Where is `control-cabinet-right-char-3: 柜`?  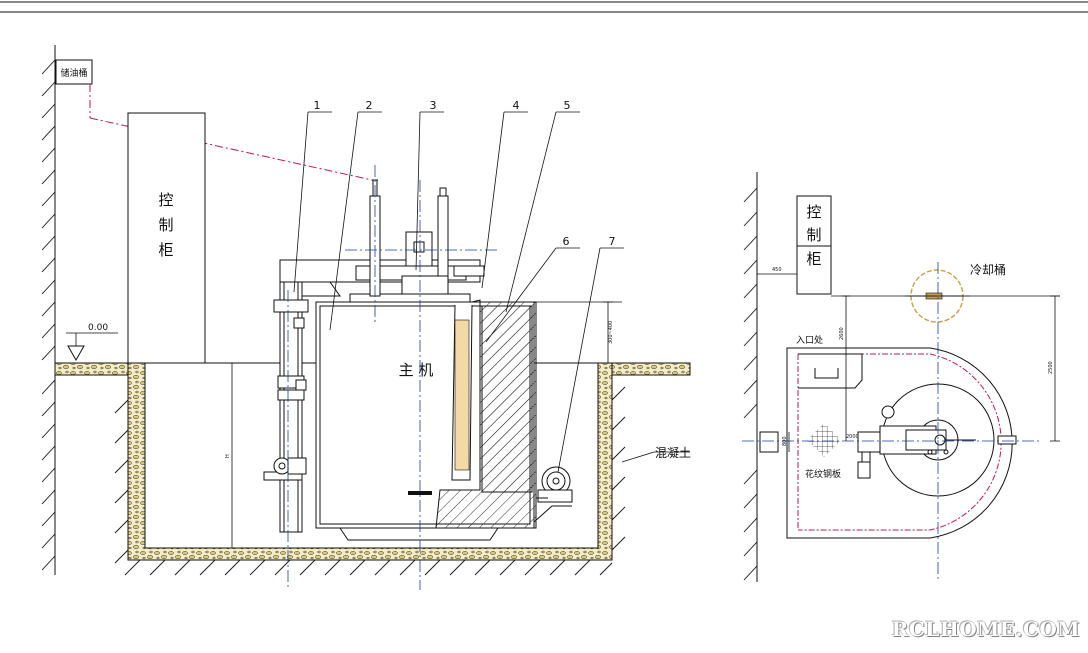 control-cabinet-right-char-3: 柜 is located at coordinates (813, 259).